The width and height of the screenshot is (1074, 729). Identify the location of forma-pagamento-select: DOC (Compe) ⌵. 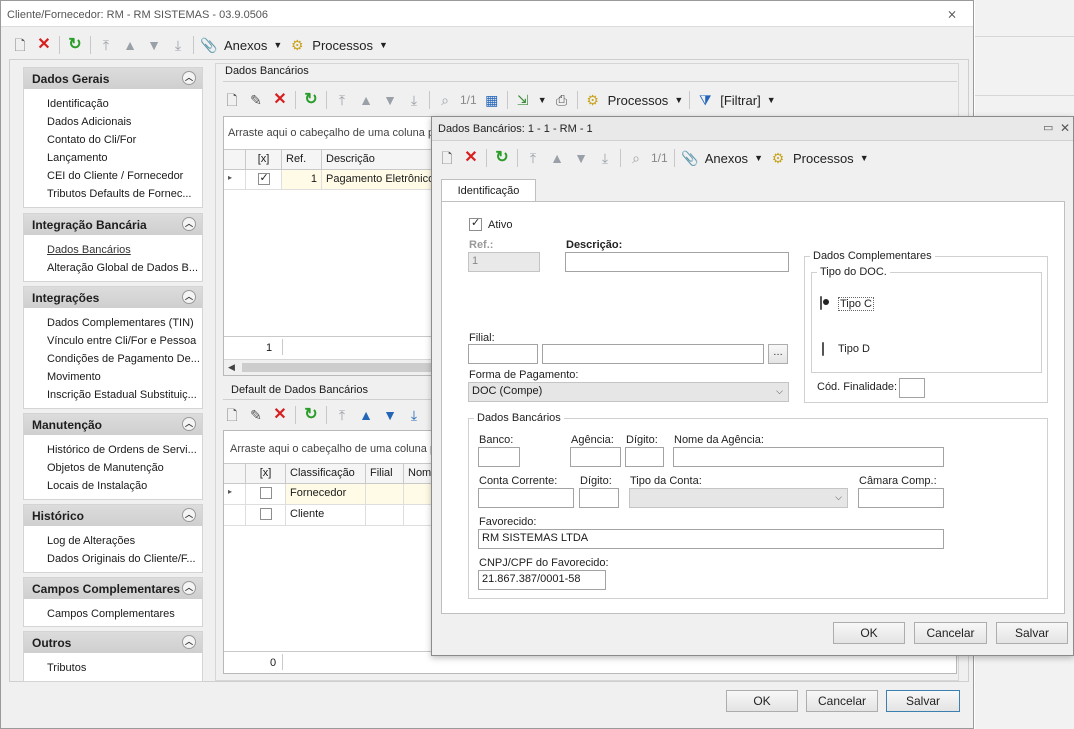
(628, 392).